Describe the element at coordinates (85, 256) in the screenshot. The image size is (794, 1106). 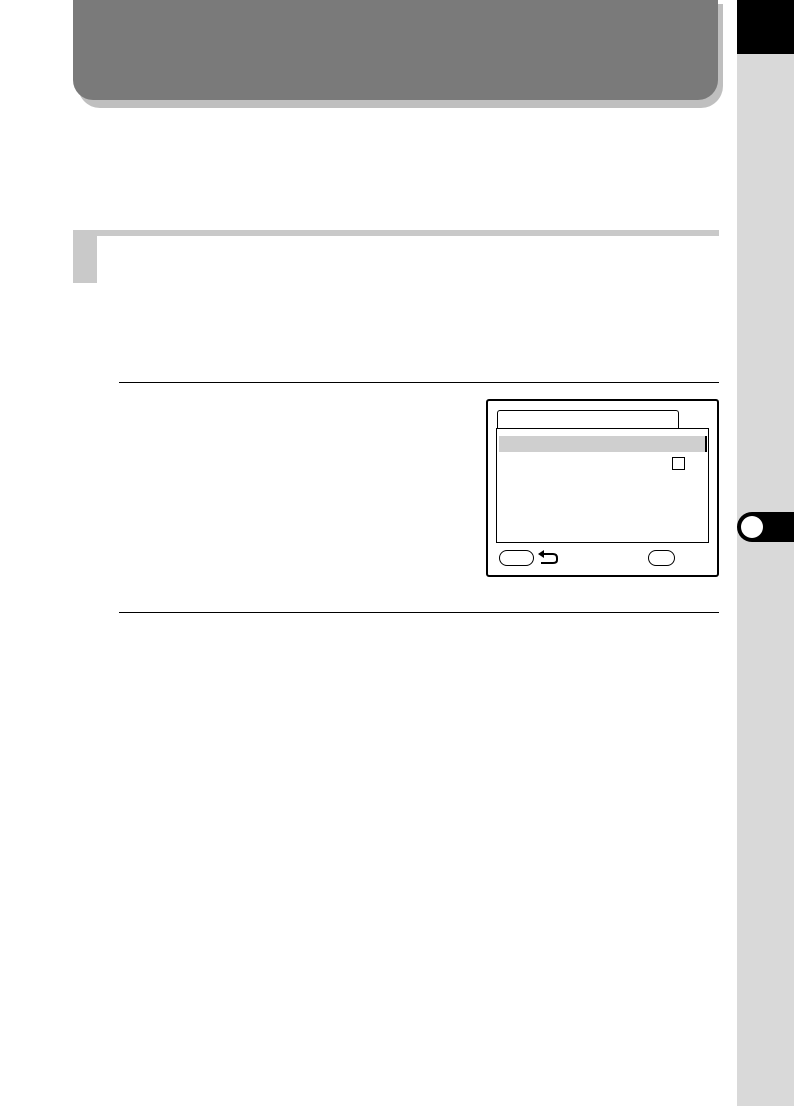
I see `section-header-block` at that location.